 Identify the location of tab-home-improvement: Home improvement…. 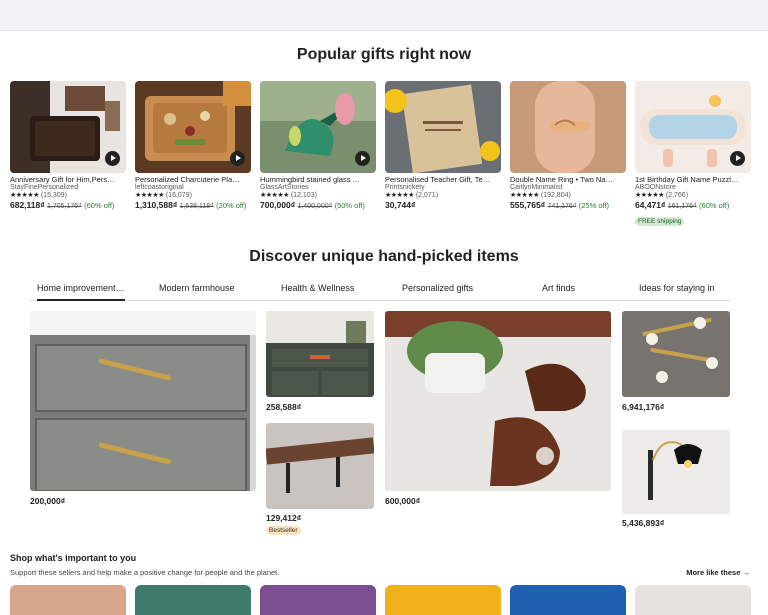
(81, 292).